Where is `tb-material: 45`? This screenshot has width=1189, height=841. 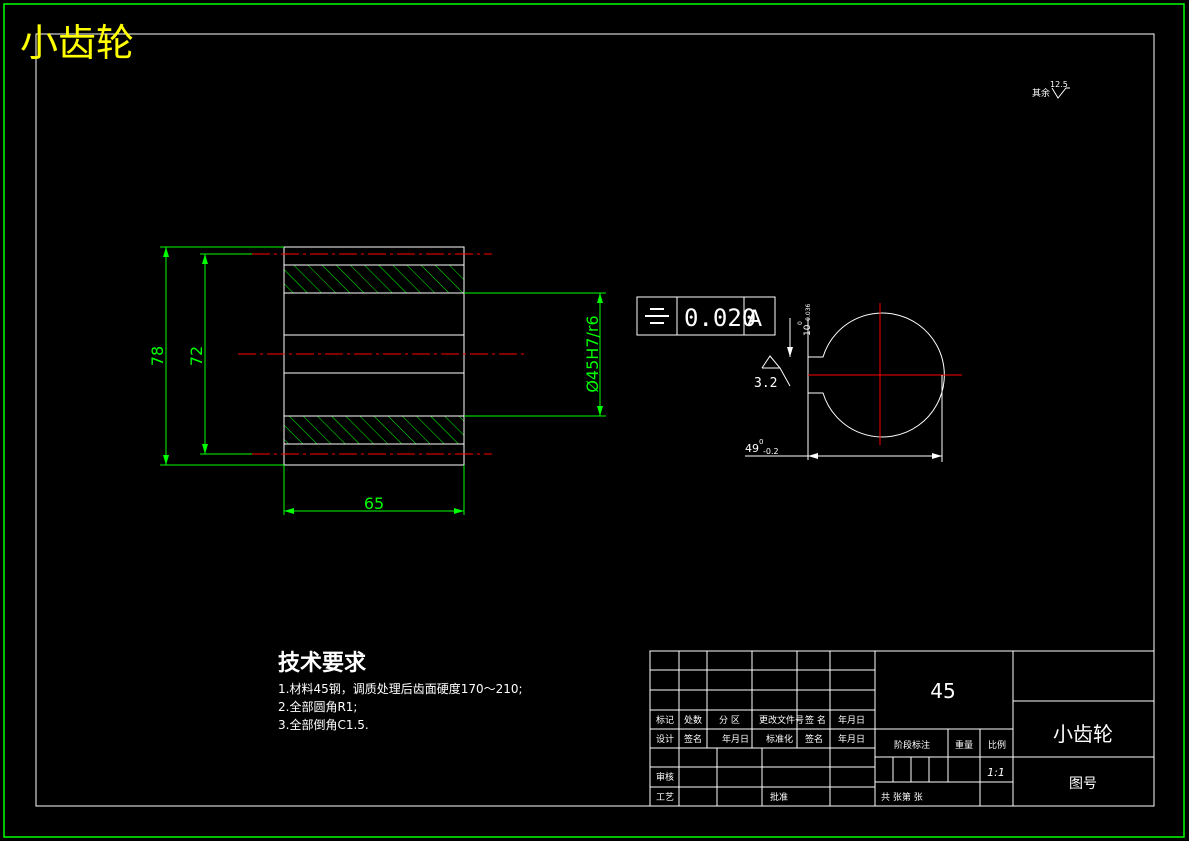
tb-material: 45 is located at coordinates (942, 691).